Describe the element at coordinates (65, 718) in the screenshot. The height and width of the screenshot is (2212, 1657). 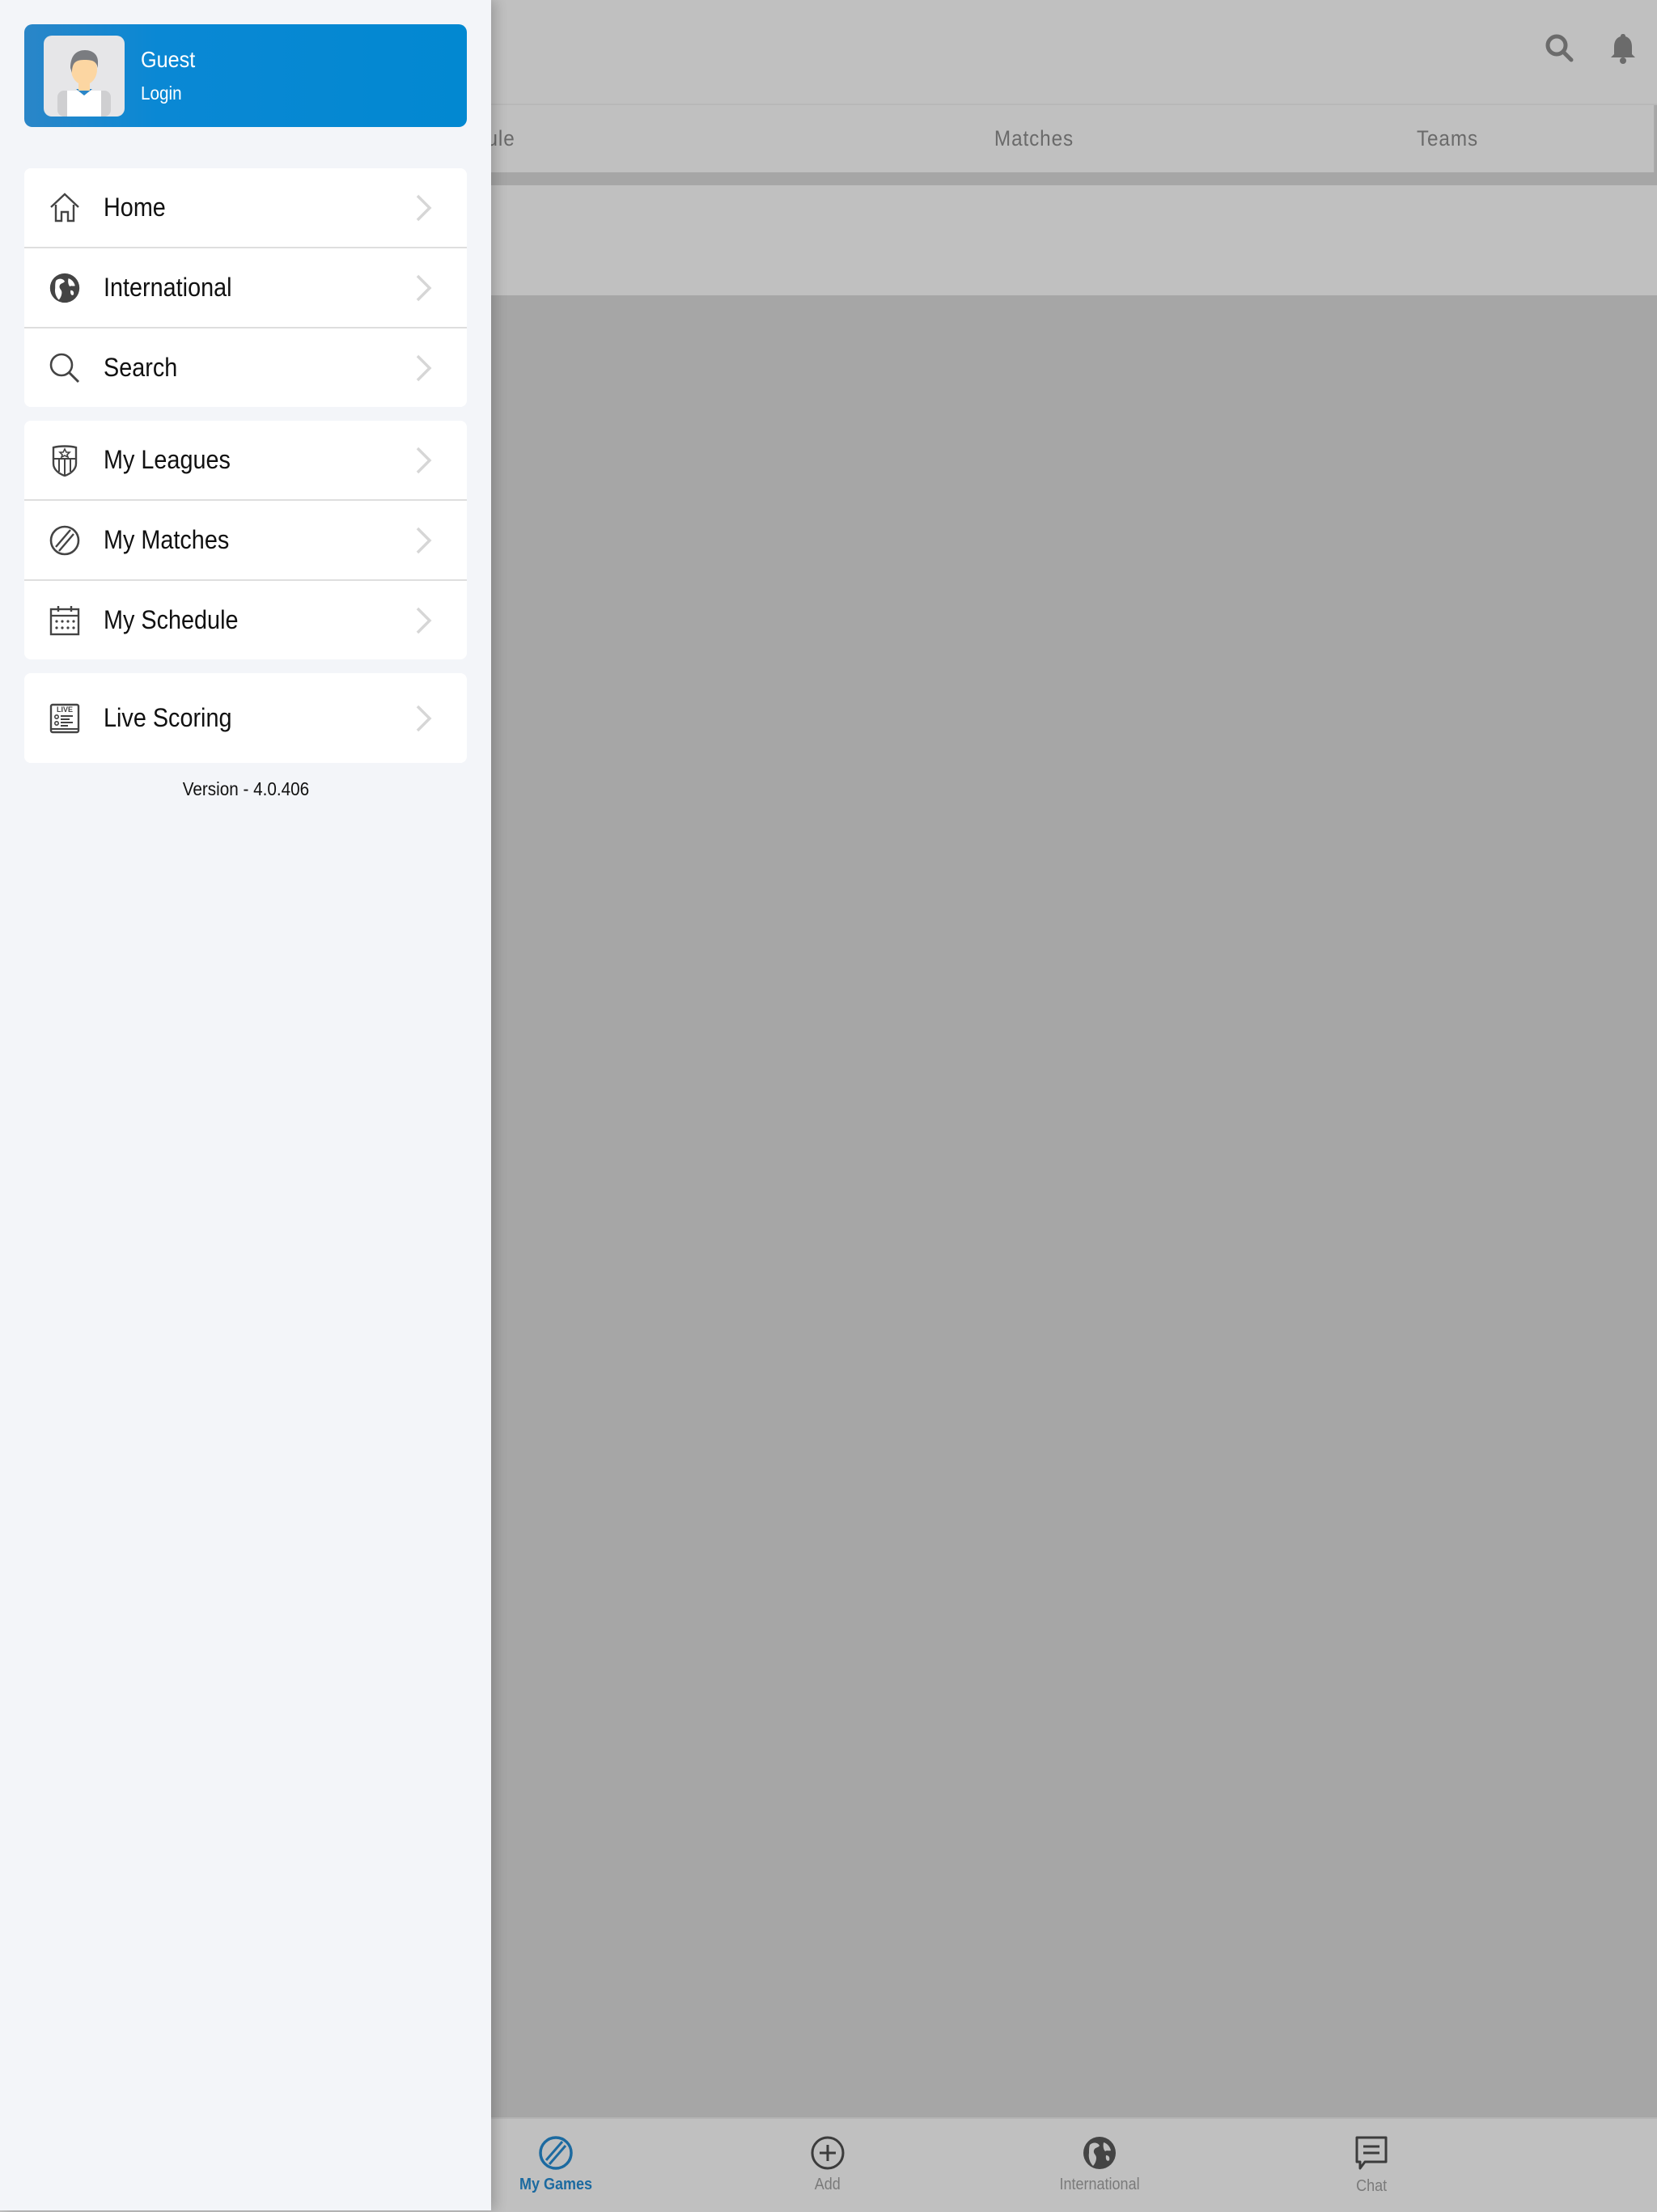
I see `live-scoring-icon: LIVE` at that location.